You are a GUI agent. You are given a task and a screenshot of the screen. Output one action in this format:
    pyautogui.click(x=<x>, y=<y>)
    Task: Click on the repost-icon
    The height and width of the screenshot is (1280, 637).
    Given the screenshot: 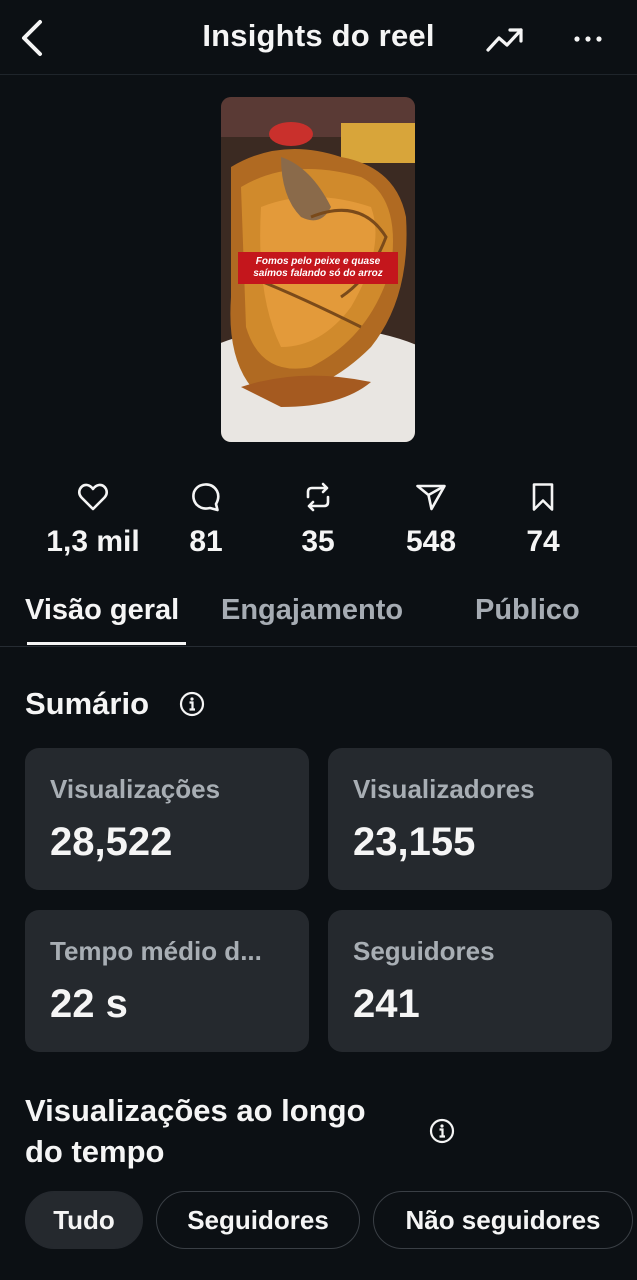 What is the action you would take?
    pyautogui.click(x=318, y=497)
    